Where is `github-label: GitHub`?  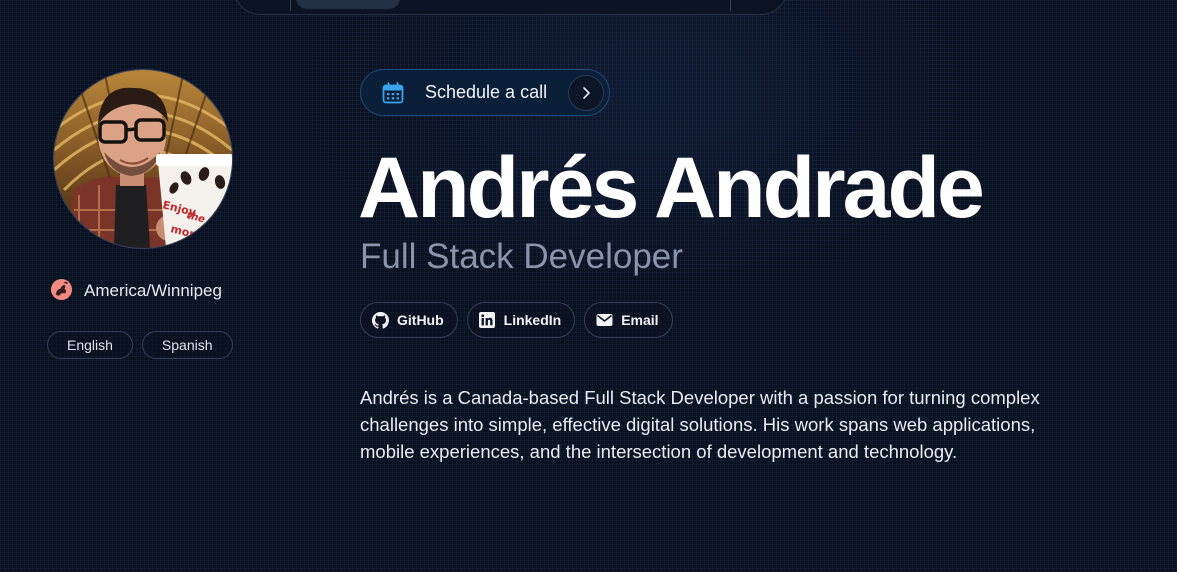 github-label: GitHub is located at coordinates (420, 320).